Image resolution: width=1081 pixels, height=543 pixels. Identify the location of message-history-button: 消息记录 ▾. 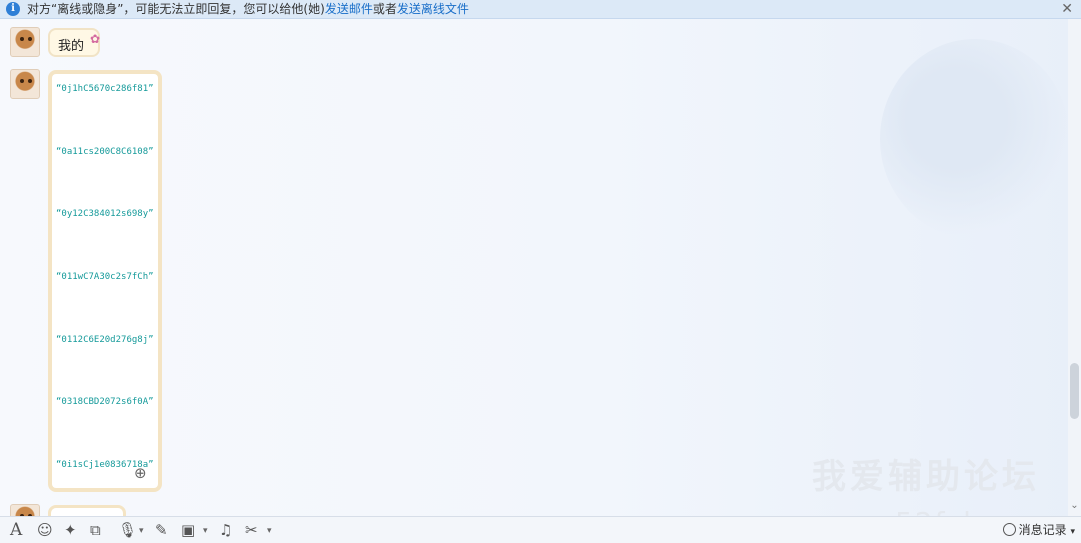
(1038, 529).